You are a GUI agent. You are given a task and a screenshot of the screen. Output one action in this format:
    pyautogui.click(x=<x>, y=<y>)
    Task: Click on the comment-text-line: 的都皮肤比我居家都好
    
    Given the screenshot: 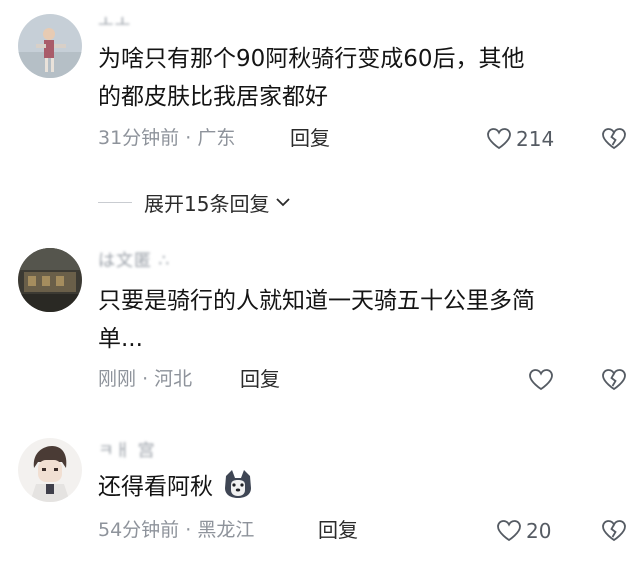 What is the action you would take?
    pyautogui.click(x=213, y=97)
    